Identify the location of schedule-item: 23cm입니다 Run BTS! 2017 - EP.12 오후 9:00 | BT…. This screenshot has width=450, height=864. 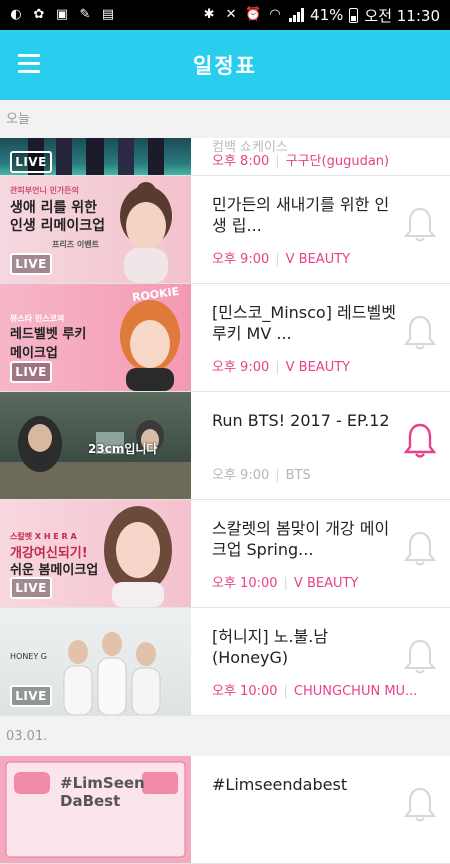
(225, 446).